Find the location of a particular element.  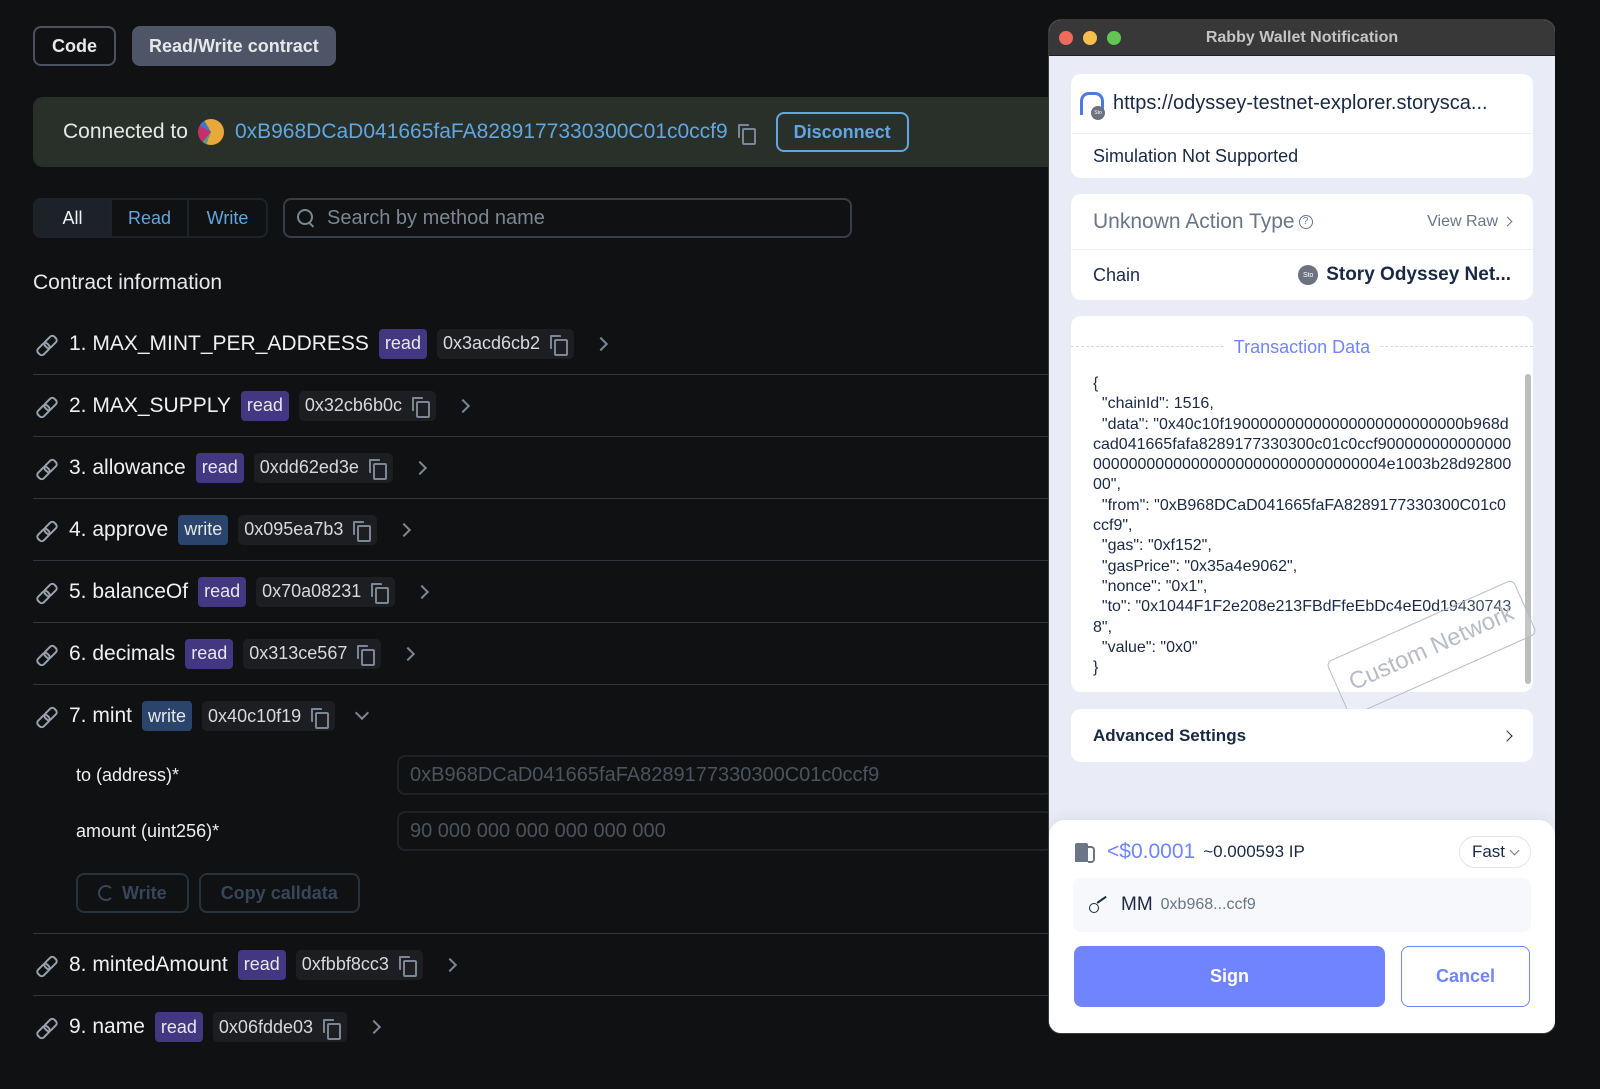

method-name: 7. mint is located at coordinates (100, 716).